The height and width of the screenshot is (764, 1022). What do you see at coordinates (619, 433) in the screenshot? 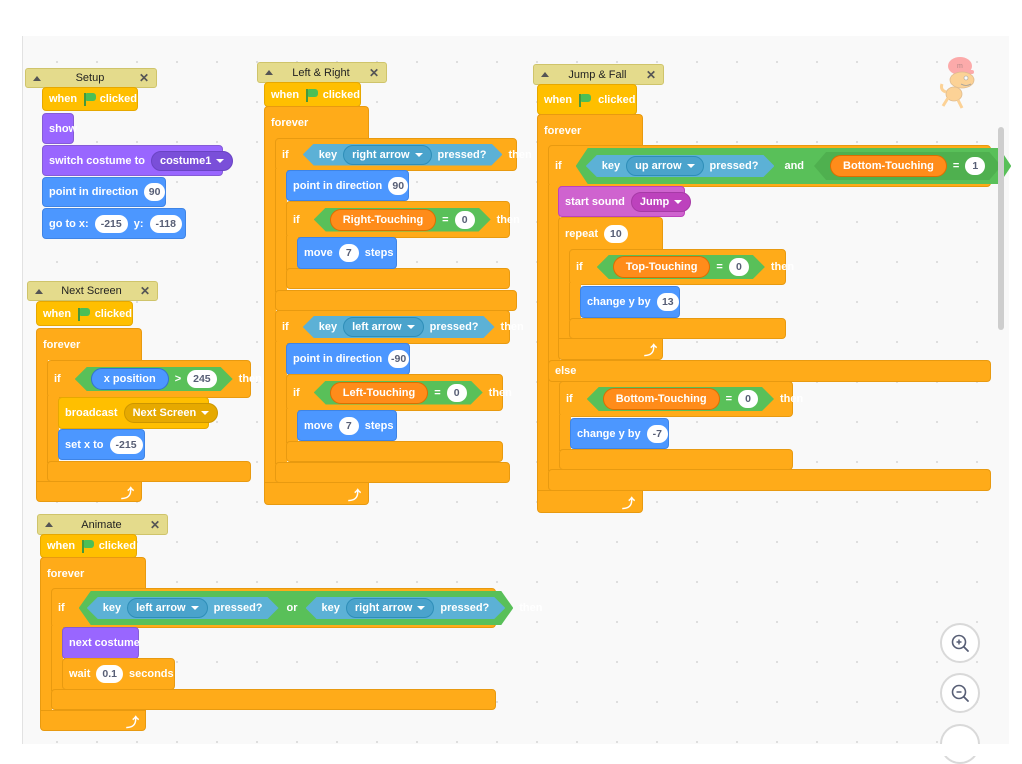
I see `change-y-block: change y by -7` at bounding box center [619, 433].